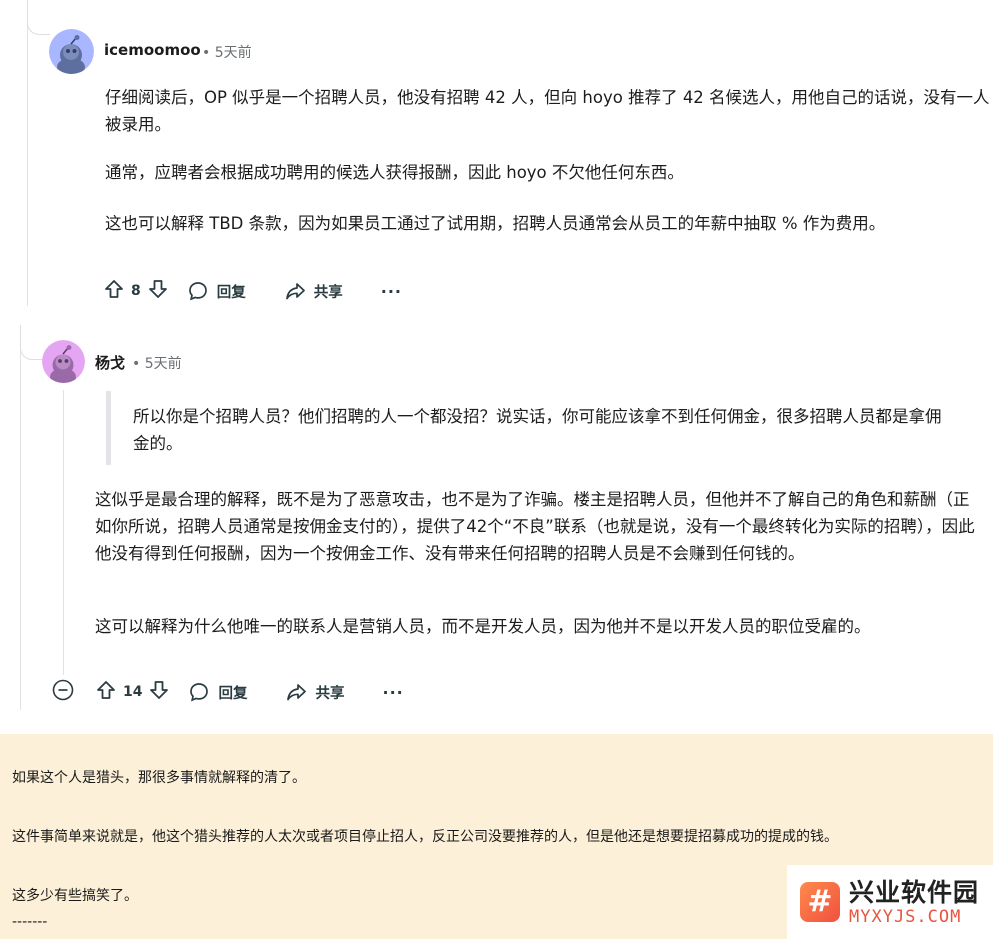 Image resolution: width=1002 pixels, height=939 pixels. Describe the element at coordinates (252, 291) in the screenshot. I see `comment-actions: 8 回复 共享 ···` at that location.